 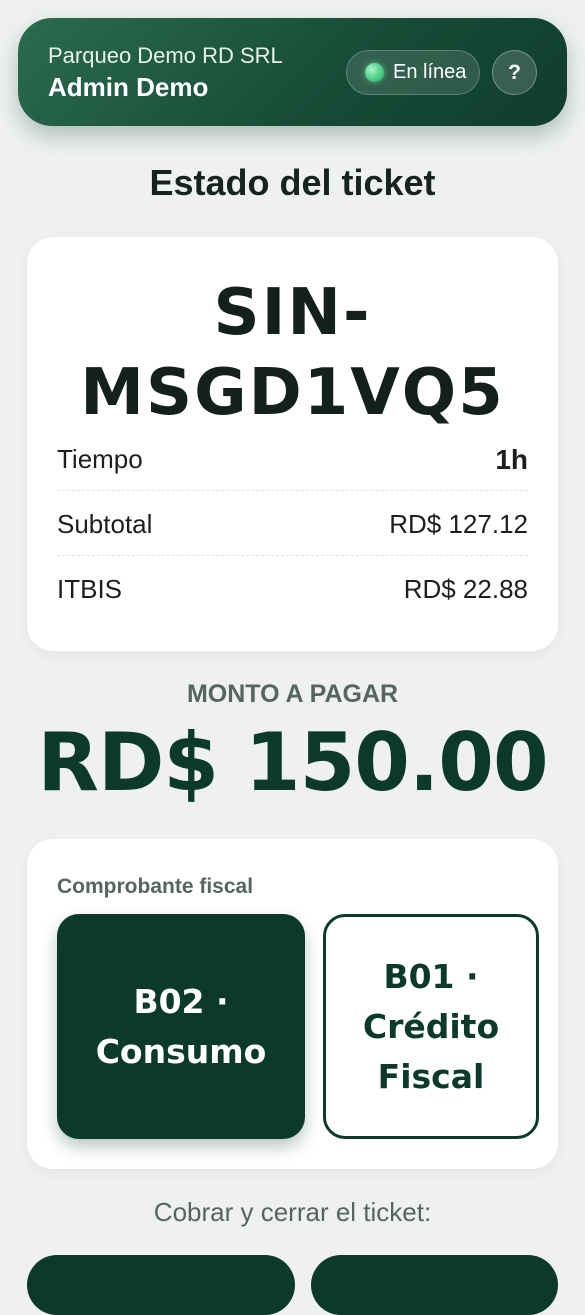 What do you see at coordinates (292, 182) in the screenshot?
I see `page-title: Estado del ticket` at bounding box center [292, 182].